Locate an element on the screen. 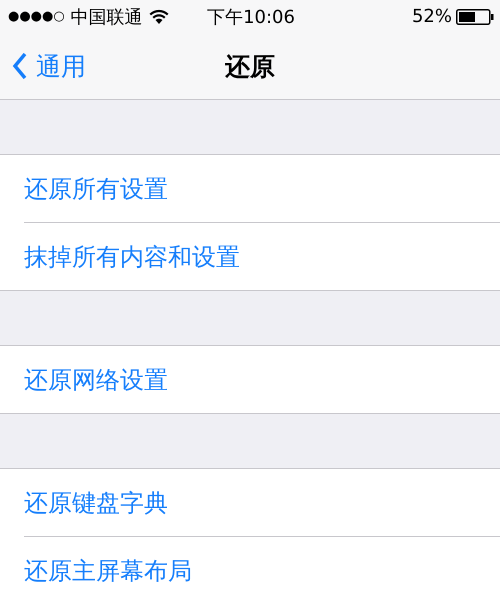 The height and width of the screenshot is (600, 500). reset-option: 还原网络设置 is located at coordinates (96, 380).